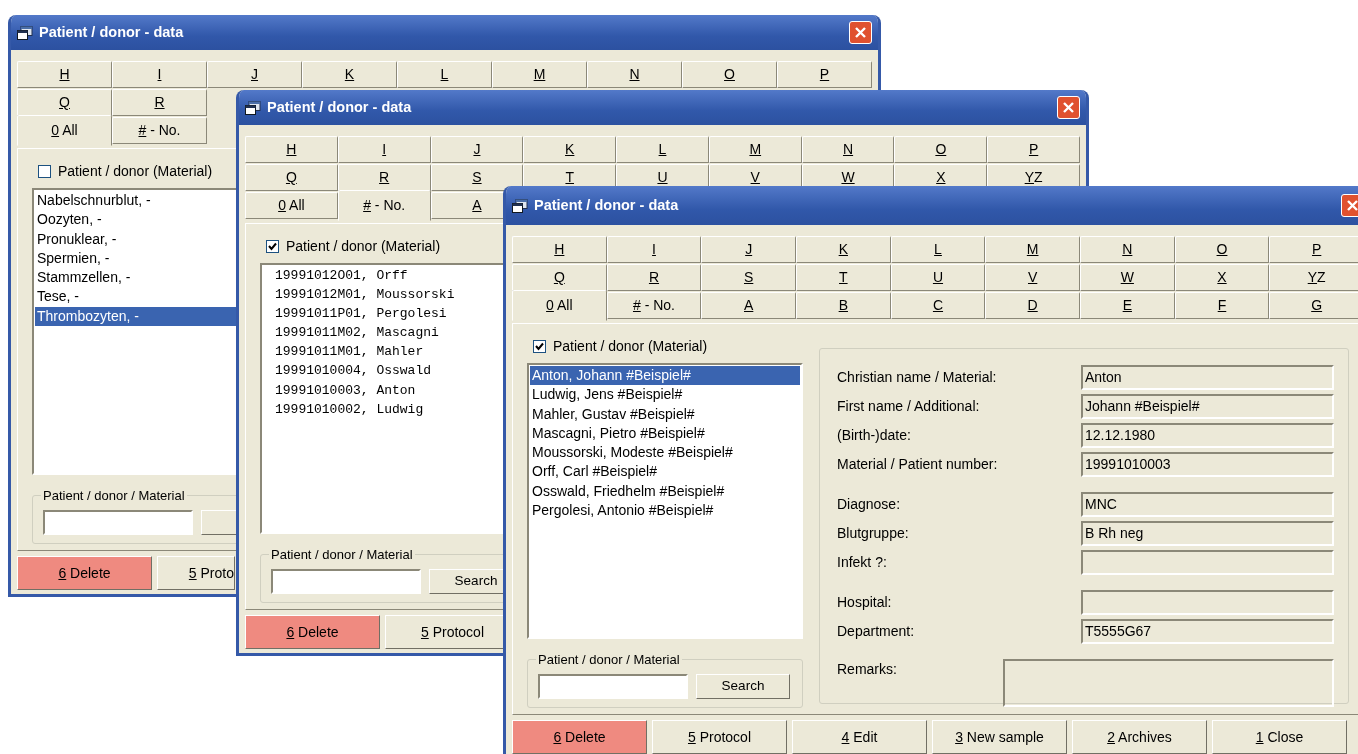 Image resolution: width=1358 pixels, height=754 pixels. I want to click on list-item: Anton, Johann #Beispiel#, so click(665, 376).